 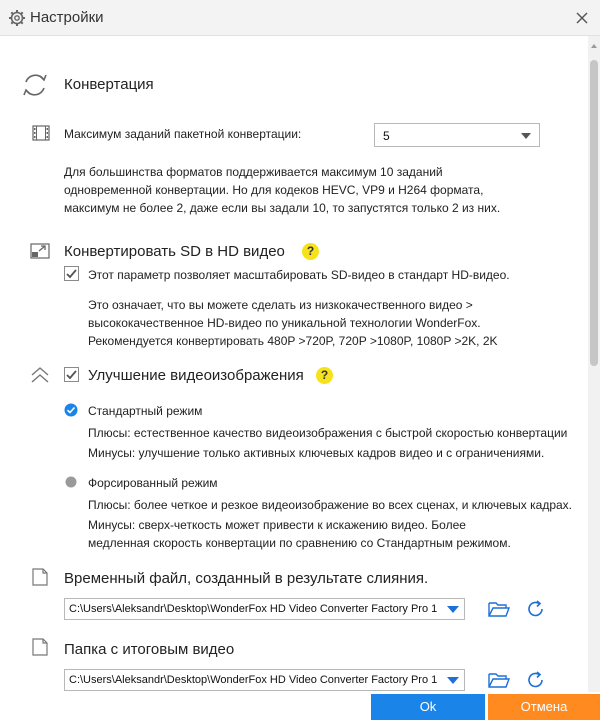 What do you see at coordinates (67, 17) in the screenshot?
I see `window-title: Настройки` at bounding box center [67, 17].